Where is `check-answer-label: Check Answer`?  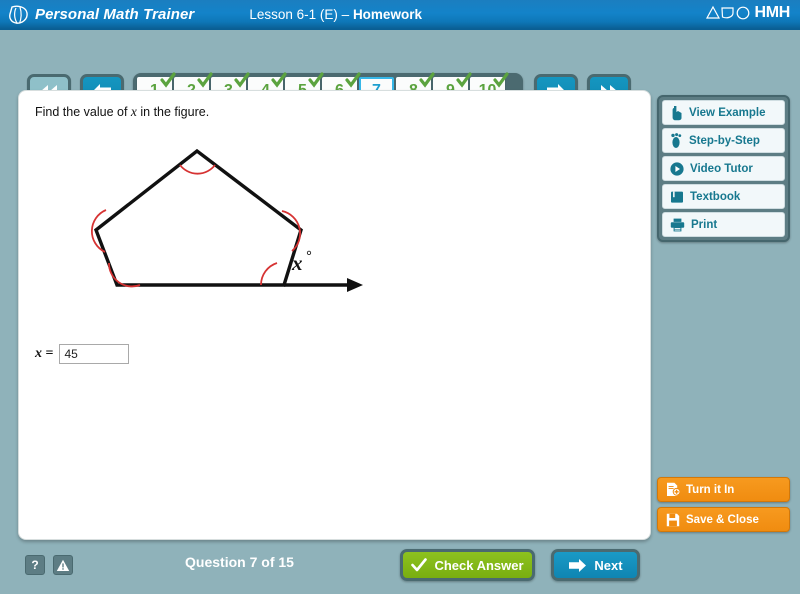
check-answer-label: Check Answer is located at coordinates (479, 565).